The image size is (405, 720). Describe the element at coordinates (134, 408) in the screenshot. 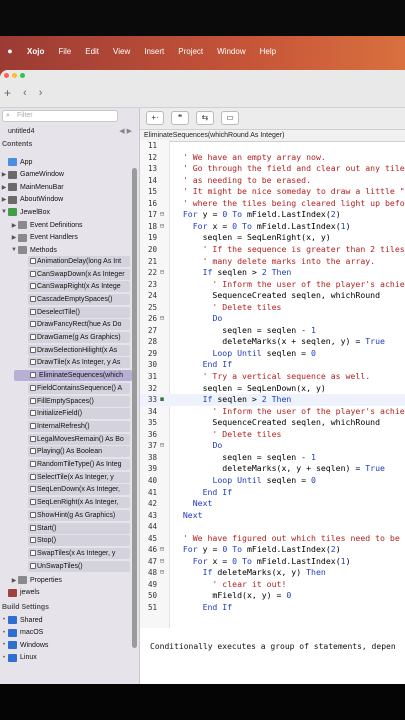

I see `sidebar-scroll-thumb` at that location.